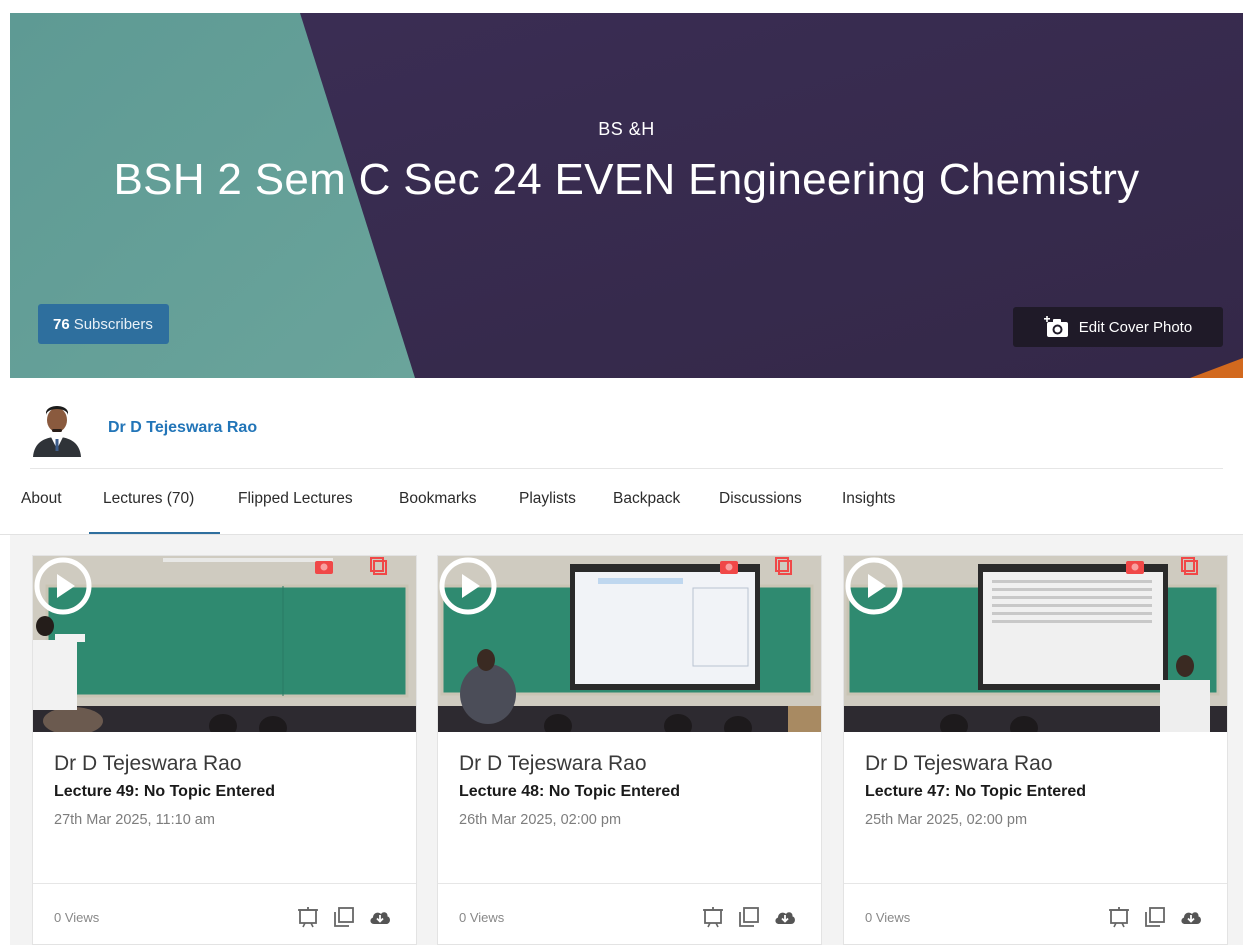 This screenshot has height=945, width=1243. What do you see at coordinates (148, 499) in the screenshot?
I see `tab-lectures: Lectures (70)` at bounding box center [148, 499].